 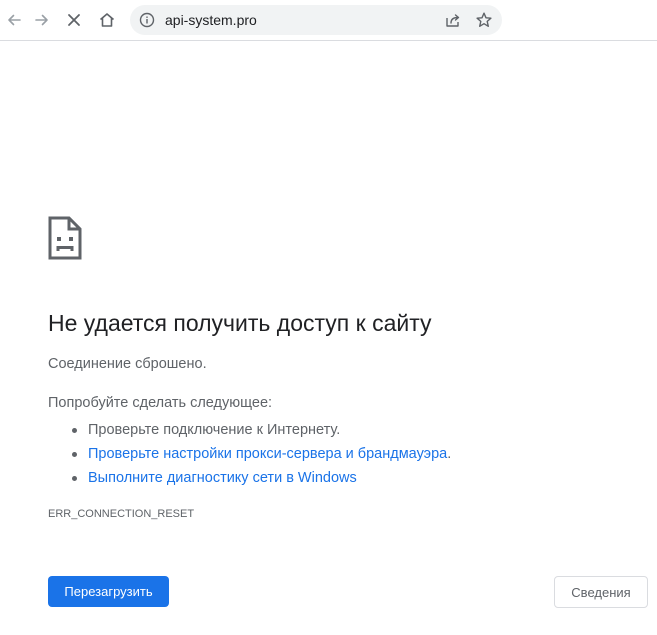 What do you see at coordinates (222, 478) in the screenshot?
I see `suggestion-network-diagnostics-link: Выполните диагностику сети в Windows` at bounding box center [222, 478].